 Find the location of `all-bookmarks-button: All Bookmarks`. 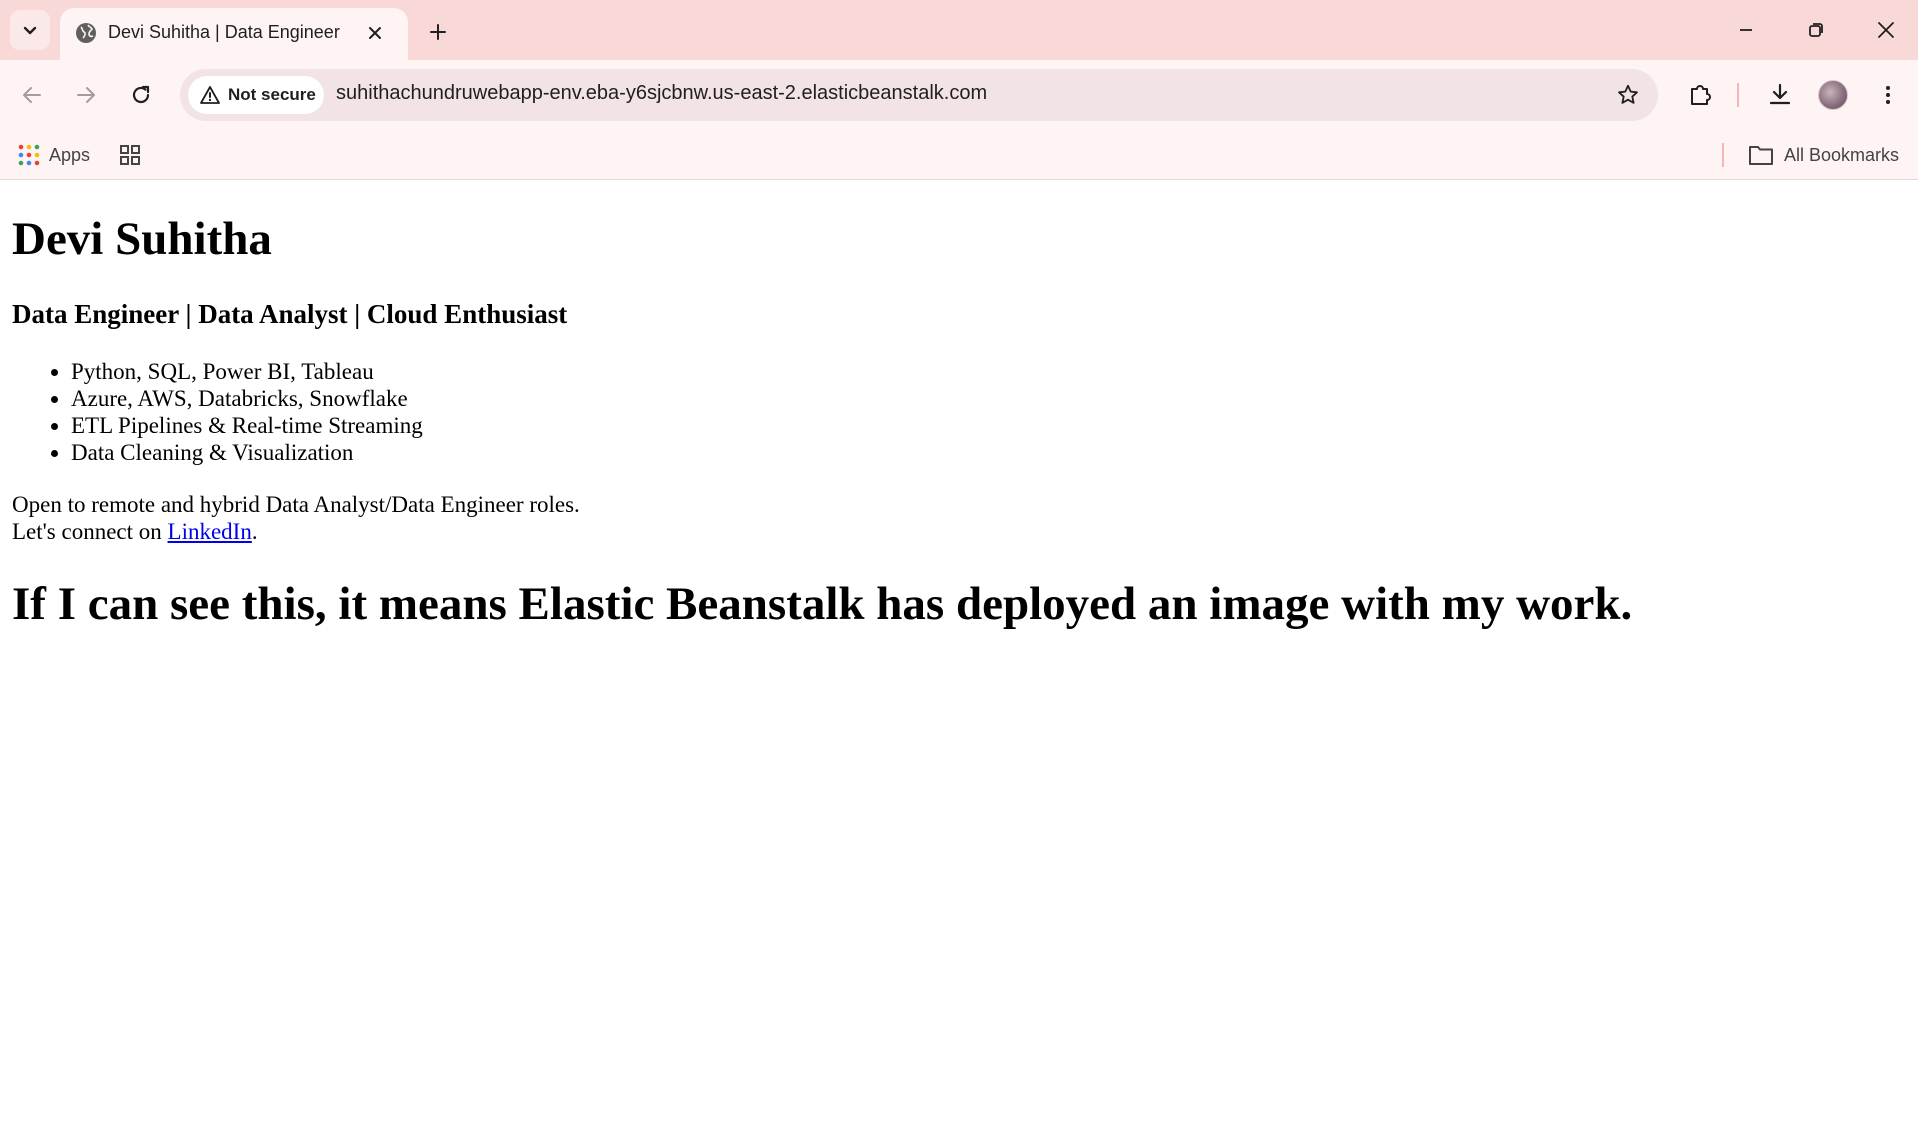

all-bookmarks-button: All Bookmarks is located at coordinates (1823, 155).